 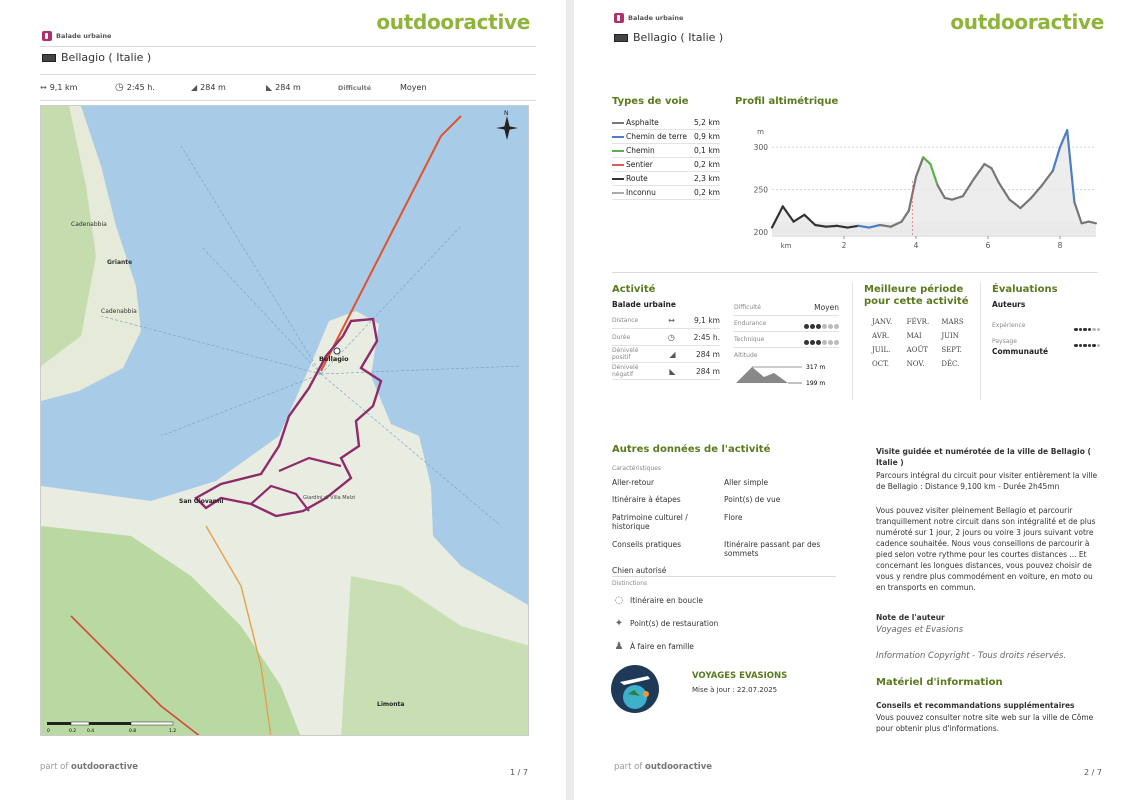 I want to click on label-griante: Griante, so click(x=119, y=262).